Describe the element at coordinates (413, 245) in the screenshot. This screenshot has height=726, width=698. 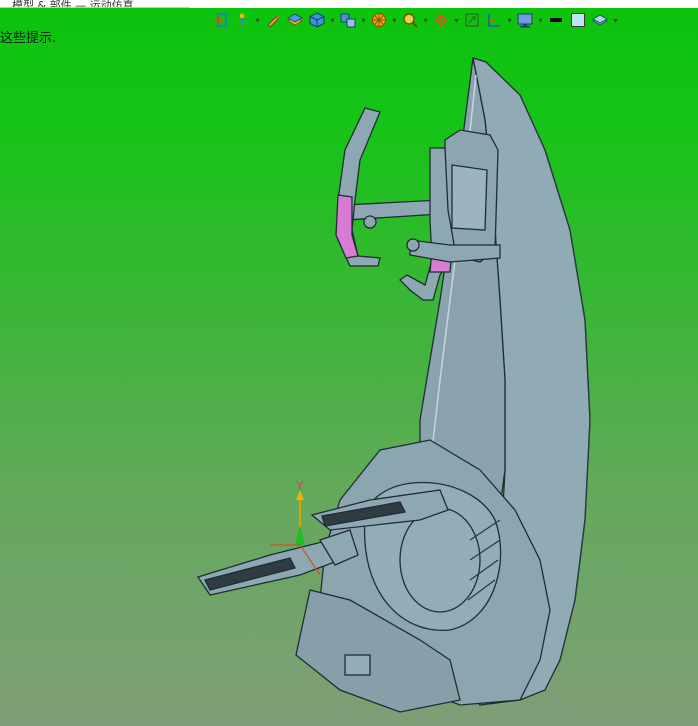
I see `right-knob` at that location.